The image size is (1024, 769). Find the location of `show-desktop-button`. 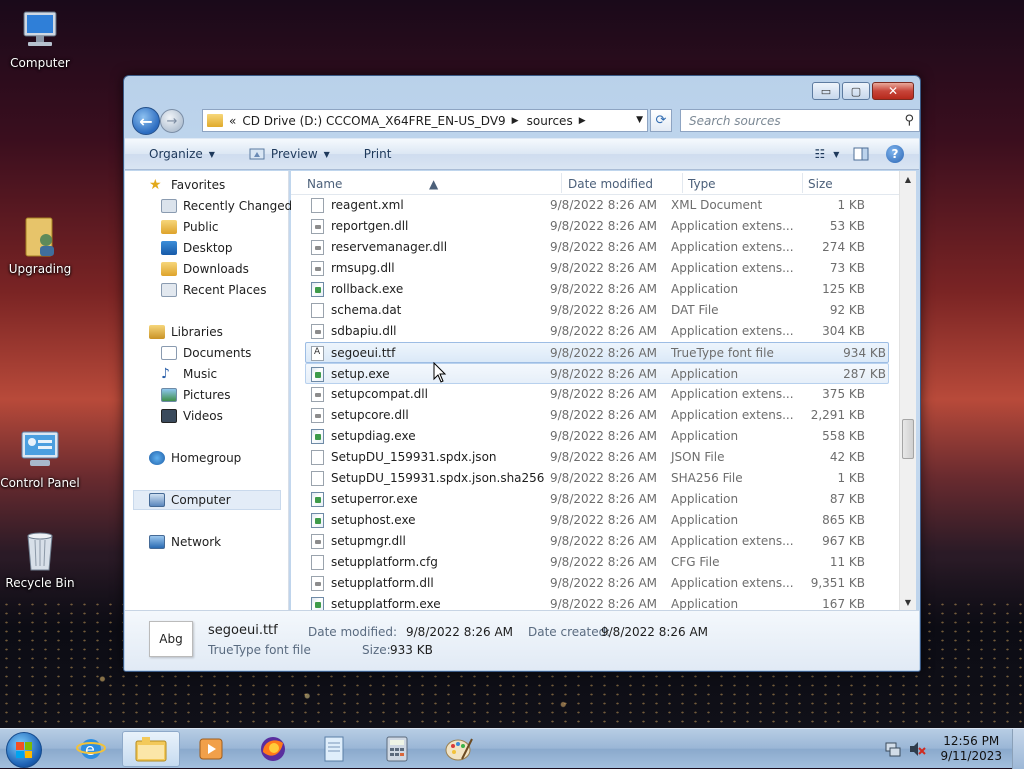

show-desktop-button is located at coordinates (1018, 749).